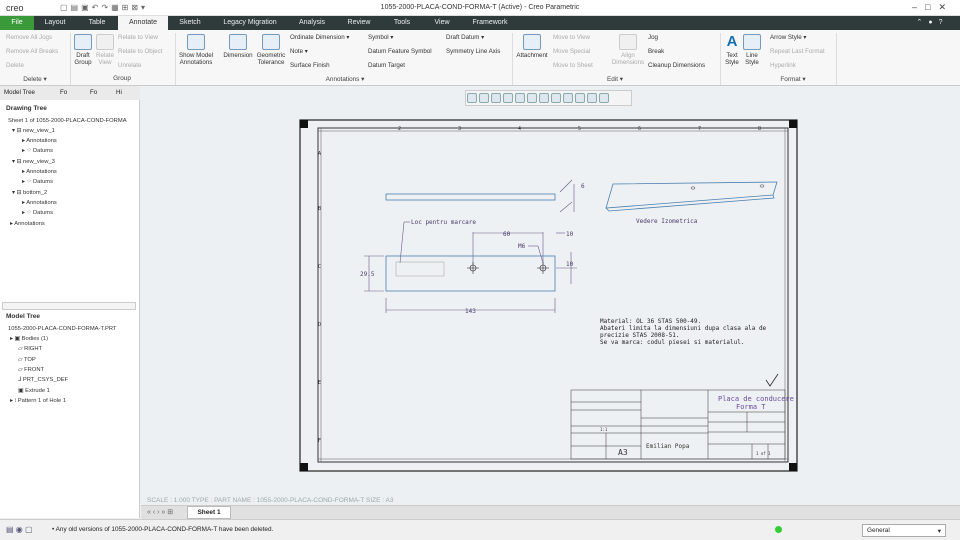  Describe the element at coordinates (319, 209) in the screenshot. I see `row-label: B` at that location.